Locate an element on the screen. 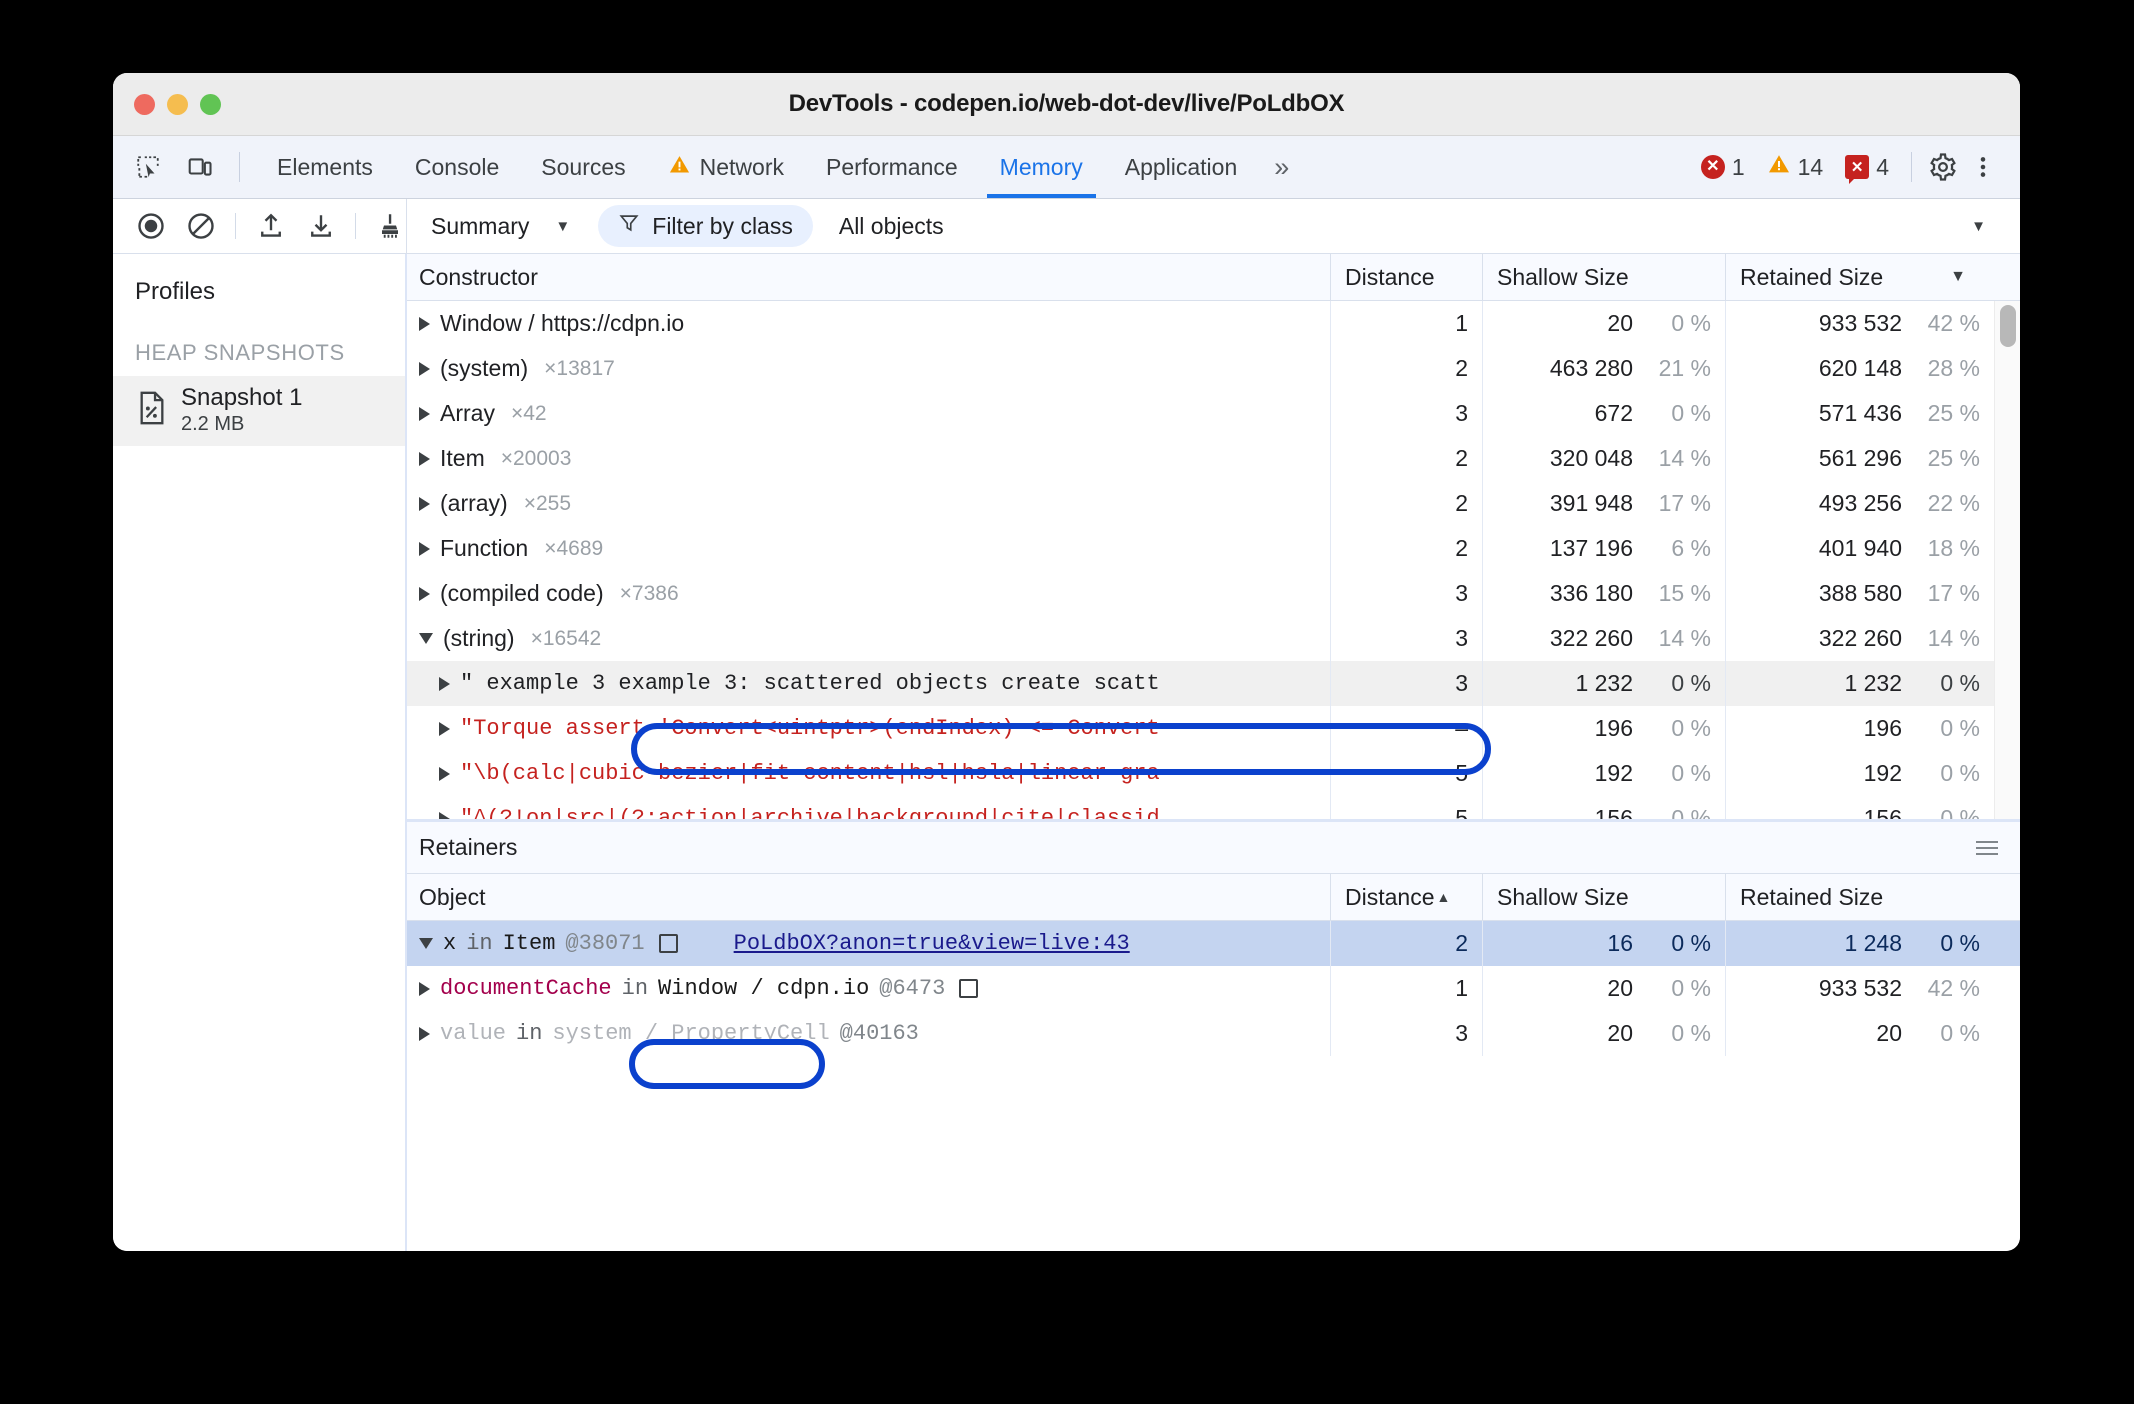  objects-select-value: All objects is located at coordinates (891, 225).